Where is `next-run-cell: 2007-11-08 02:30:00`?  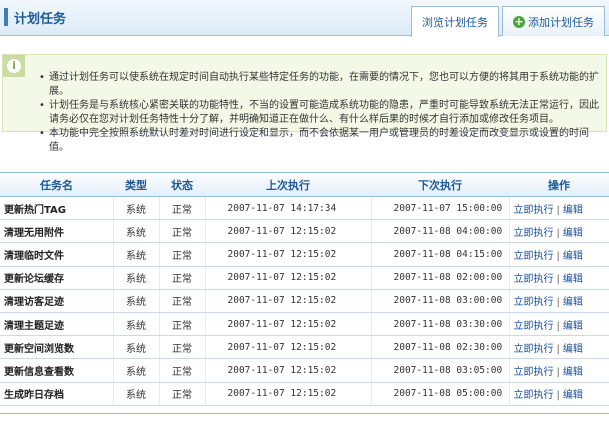 next-run-cell: 2007-11-08 02:30:00 is located at coordinates (440, 347).